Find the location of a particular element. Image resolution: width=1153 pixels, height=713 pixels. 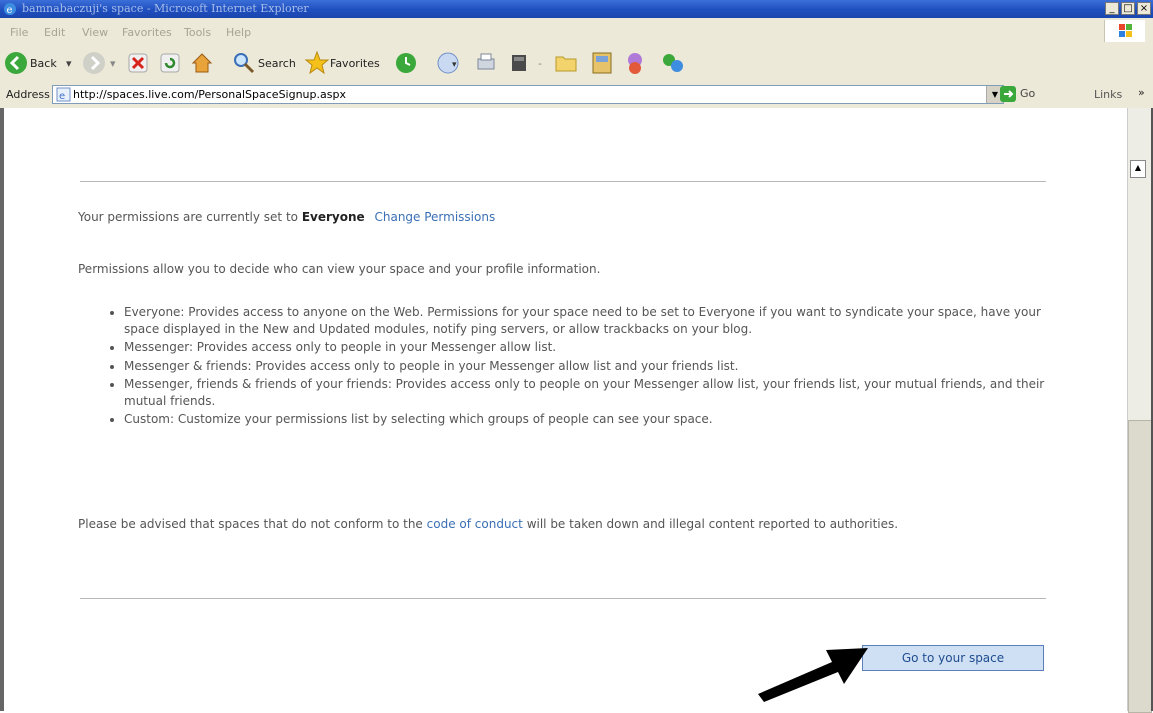

edit-icon is located at coordinates (520, 63).